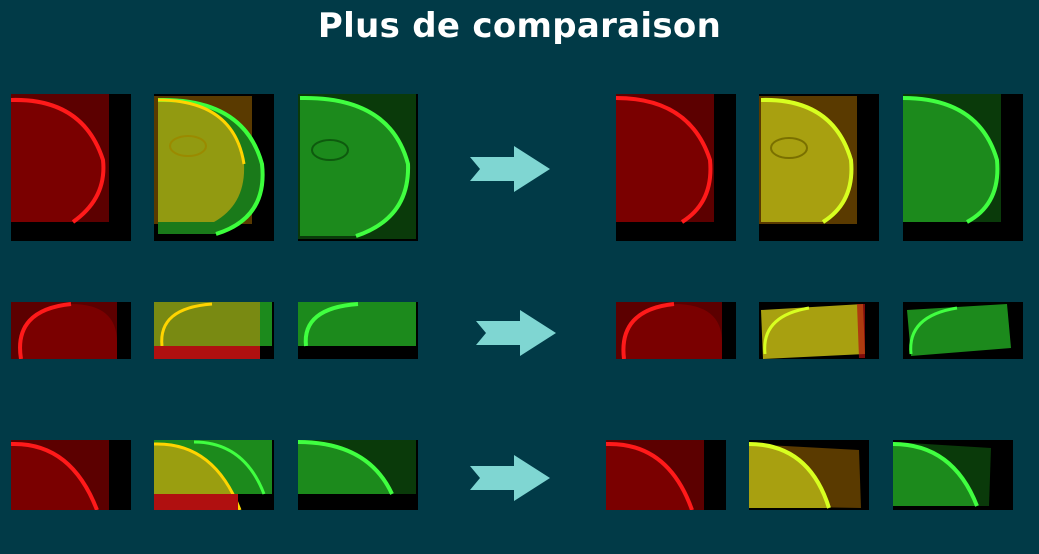 The height and width of the screenshot is (554, 1039). Describe the element at coordinates (214, 475) in the screenshot. I see `row3-before-overlay-image` at that location.